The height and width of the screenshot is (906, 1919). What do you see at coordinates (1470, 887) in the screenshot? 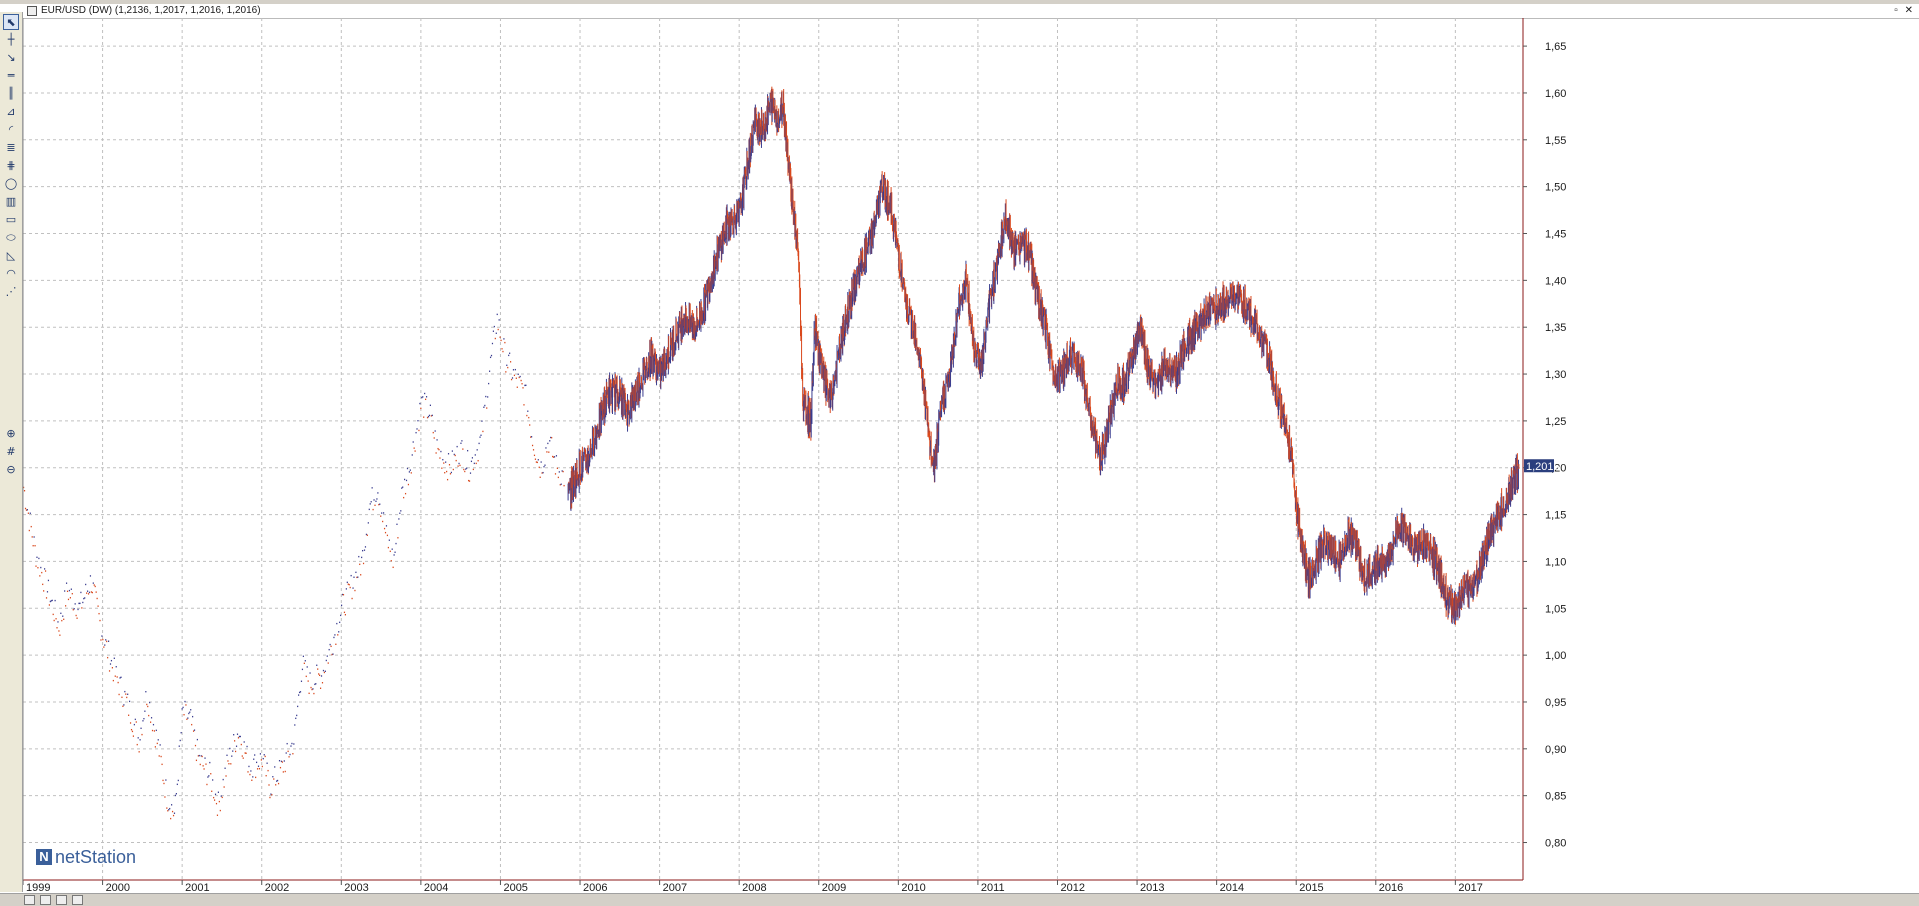
I see `x-tick-label: 2017` at bounding box center [1470, 887].